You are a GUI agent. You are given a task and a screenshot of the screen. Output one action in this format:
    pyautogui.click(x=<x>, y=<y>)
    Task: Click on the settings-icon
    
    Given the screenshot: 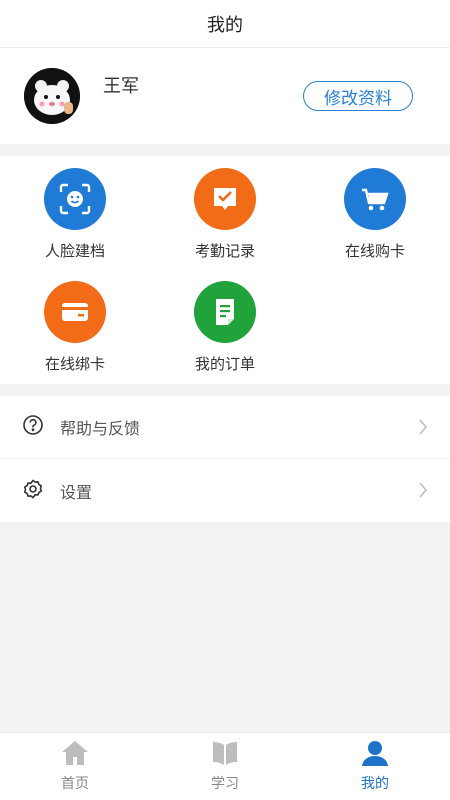 What is the action you would take?
    pyautogui.click(x=33, y=491)
    